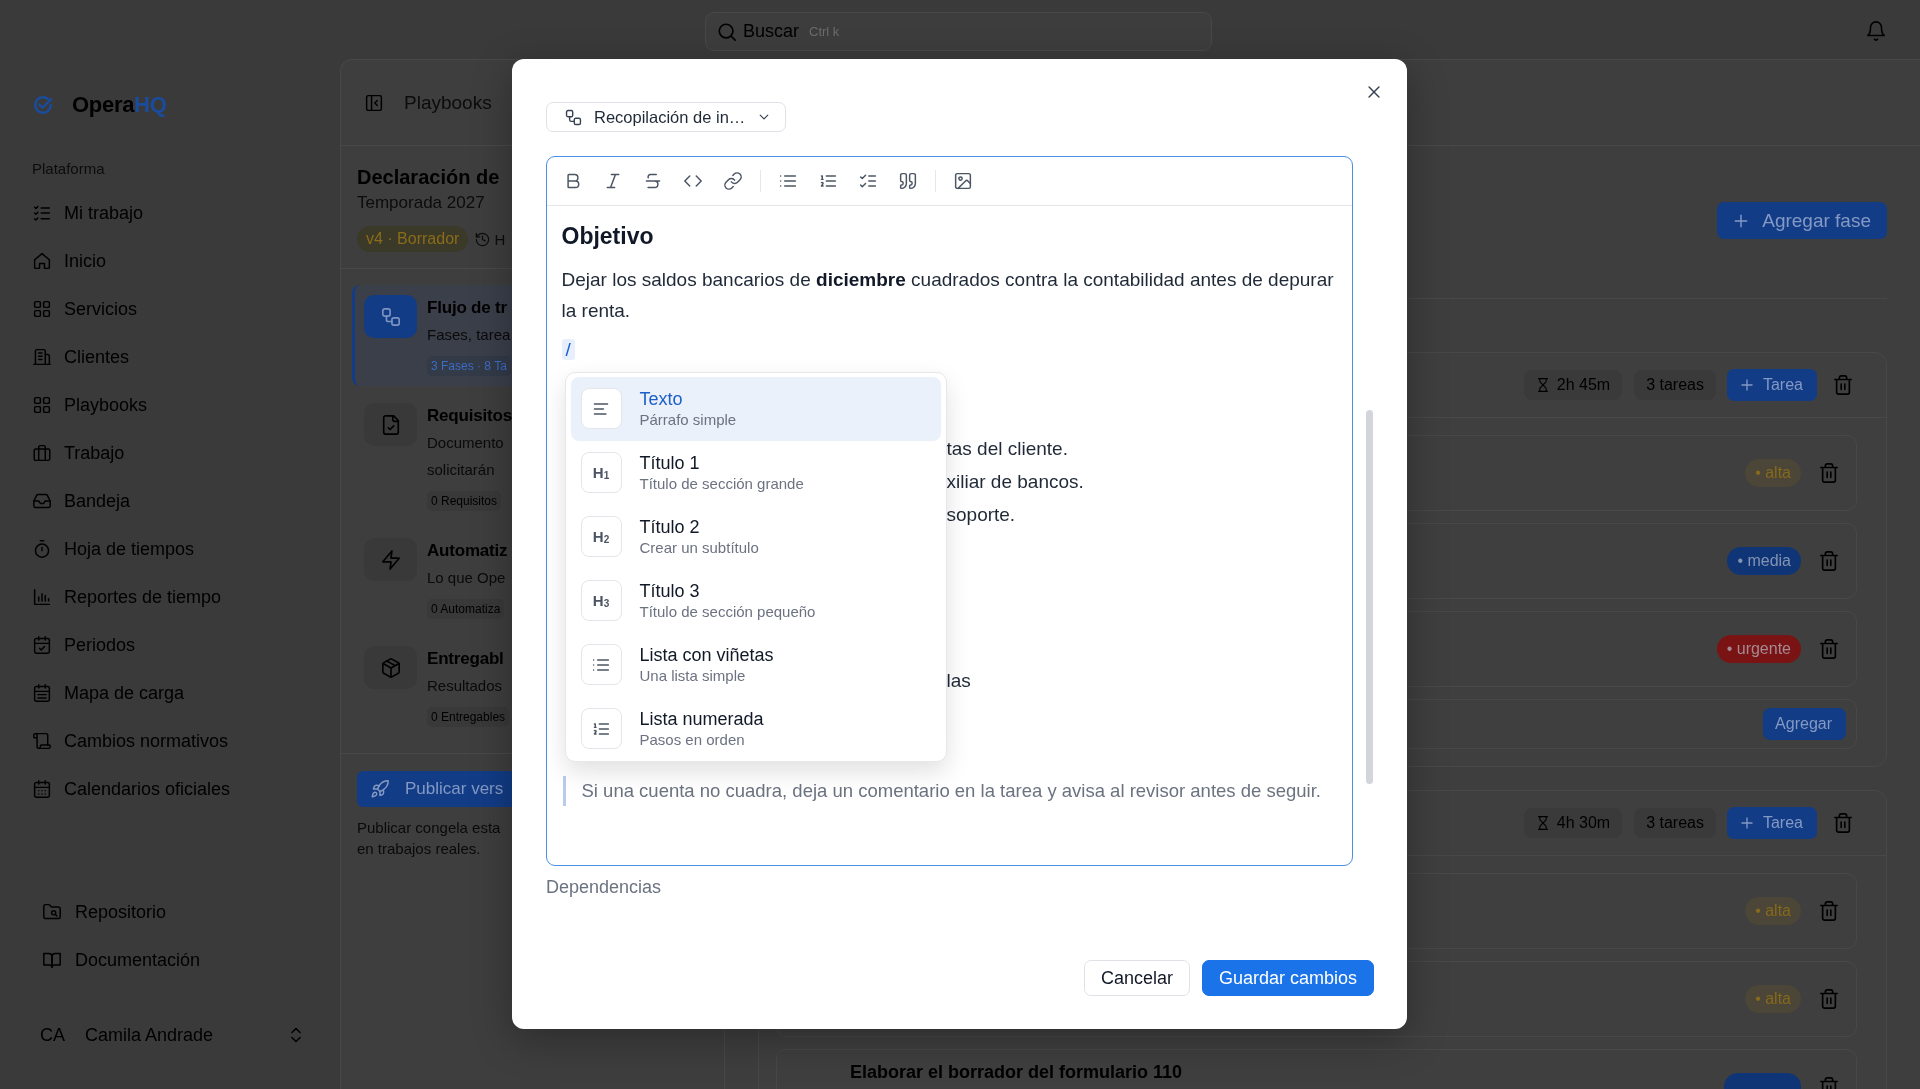 This screenshot has width=1920, height=1089. I want to click on list-item-text: soporte., so click(981, 514).